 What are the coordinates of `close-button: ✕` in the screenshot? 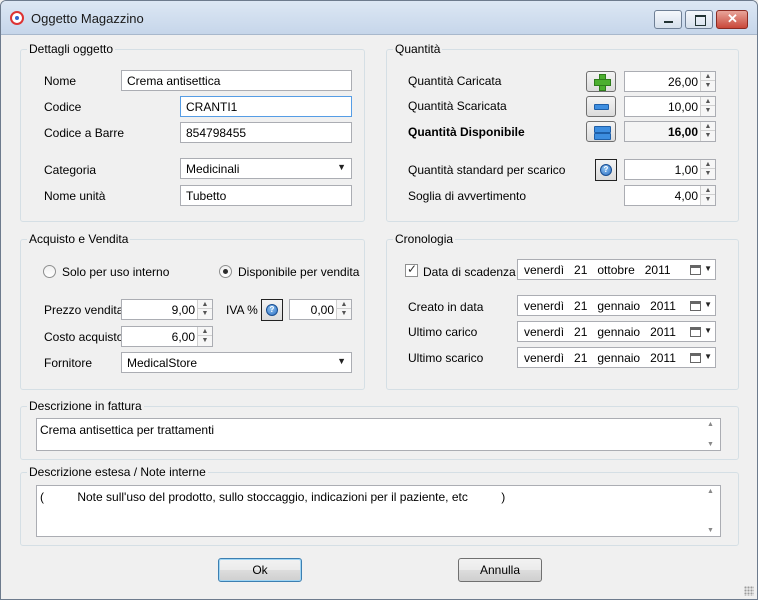 It's located at (732, 19).